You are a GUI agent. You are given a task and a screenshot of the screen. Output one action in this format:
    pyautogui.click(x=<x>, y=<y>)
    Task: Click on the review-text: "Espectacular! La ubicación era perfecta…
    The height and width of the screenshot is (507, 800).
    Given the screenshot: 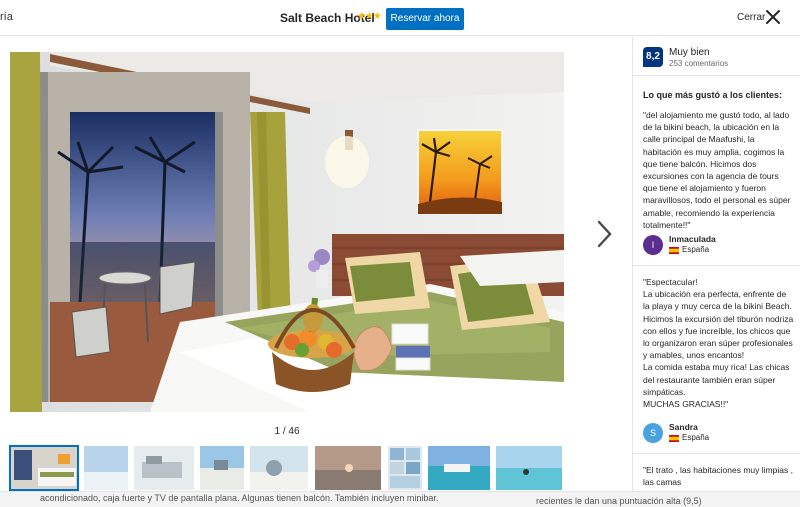 What is the action you would take?
    pyautogui.click(x=718, y=343)
    